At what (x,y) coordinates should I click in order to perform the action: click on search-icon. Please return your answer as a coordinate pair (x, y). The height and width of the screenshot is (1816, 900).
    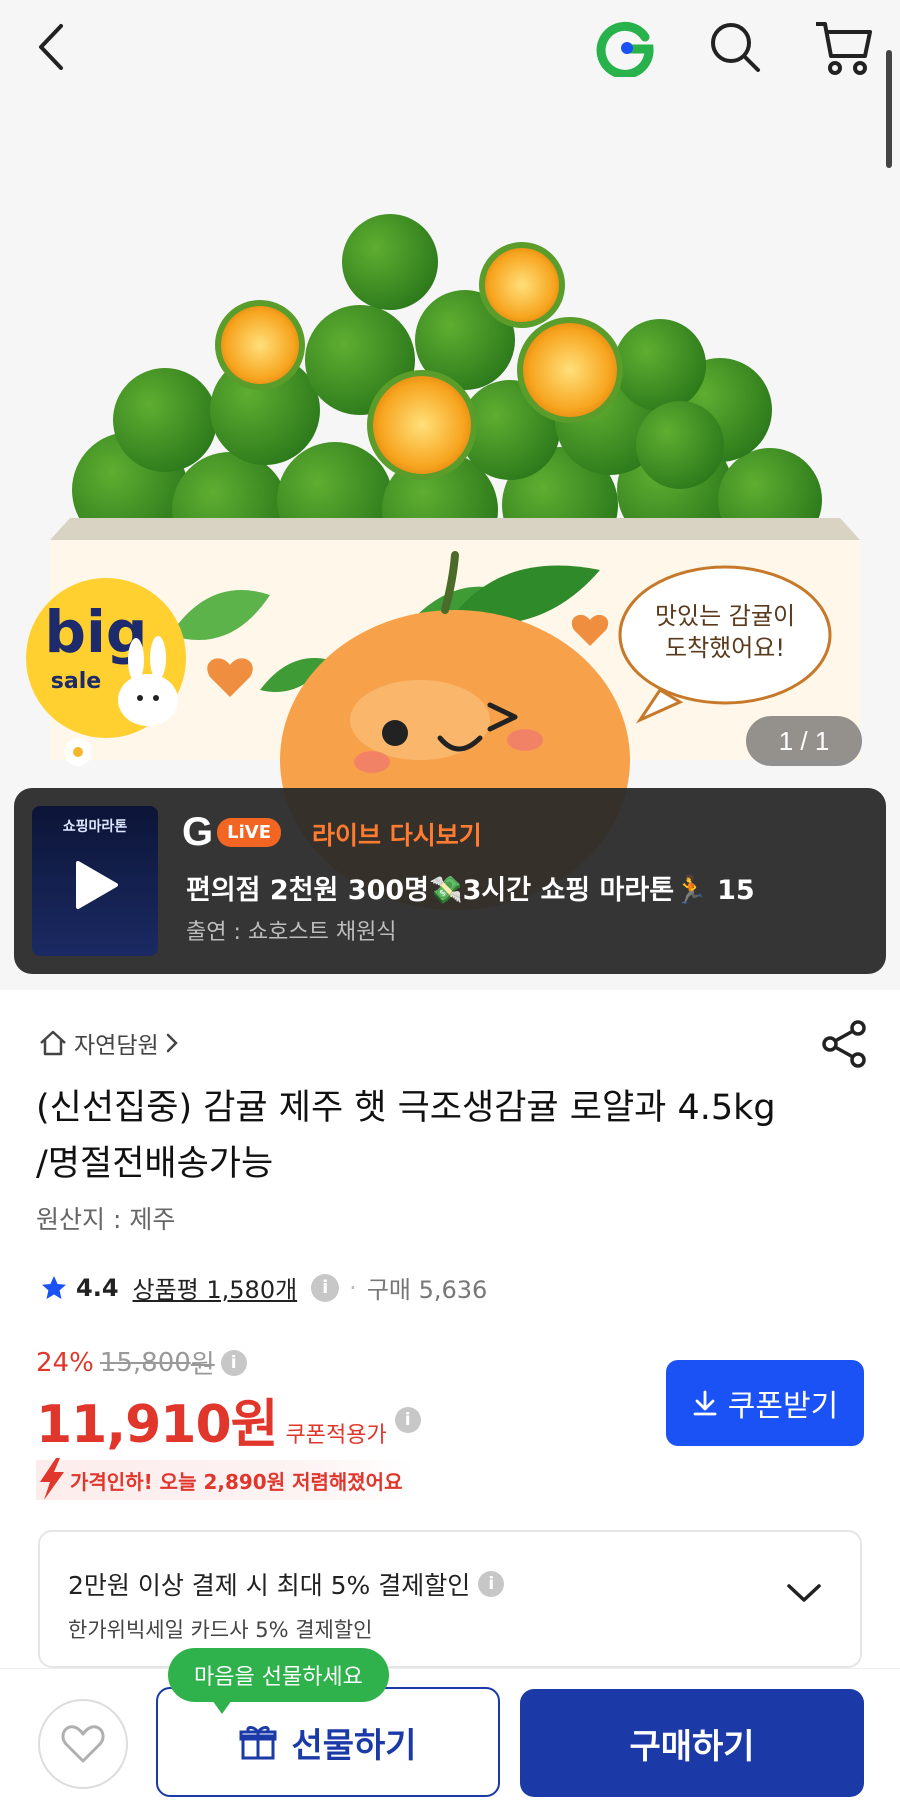
    Looking at the image, I should click on (735, 47).